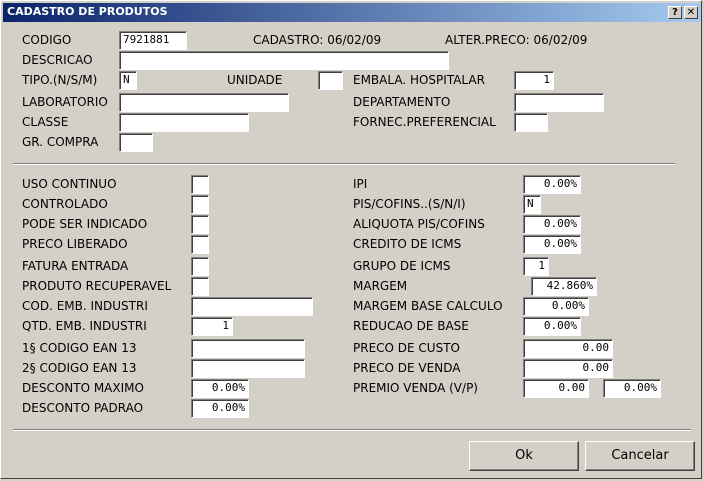 This screenshot has width=704, height=481. What do you see at coordinates (79, 368) in the screenshot?
I see `ean2-label: 2§ CODIGO EAN 13` at bounding box center [79, 368].